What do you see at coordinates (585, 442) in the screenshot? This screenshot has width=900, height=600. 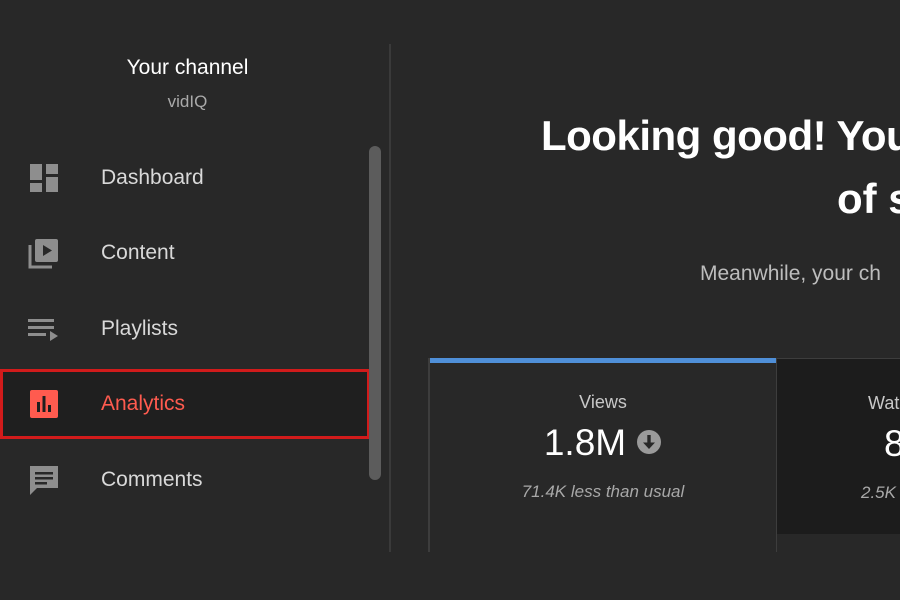 I see `views-card-value: 1.8M` at bounding box center [585, 442].